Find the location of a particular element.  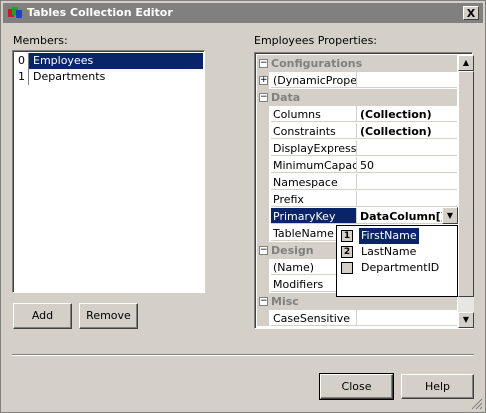

expand-icon: + is located at coordinates (263, 80).